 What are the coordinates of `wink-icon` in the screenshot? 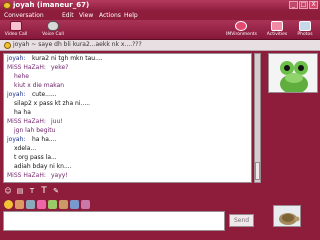 It's located at (63, 204).